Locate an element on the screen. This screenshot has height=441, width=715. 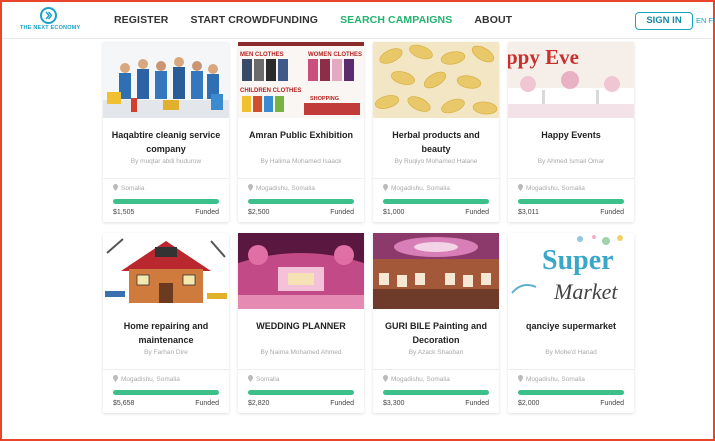
campaign-footer: Somalia $2,820 Funded is located at coordinates (301, 391).